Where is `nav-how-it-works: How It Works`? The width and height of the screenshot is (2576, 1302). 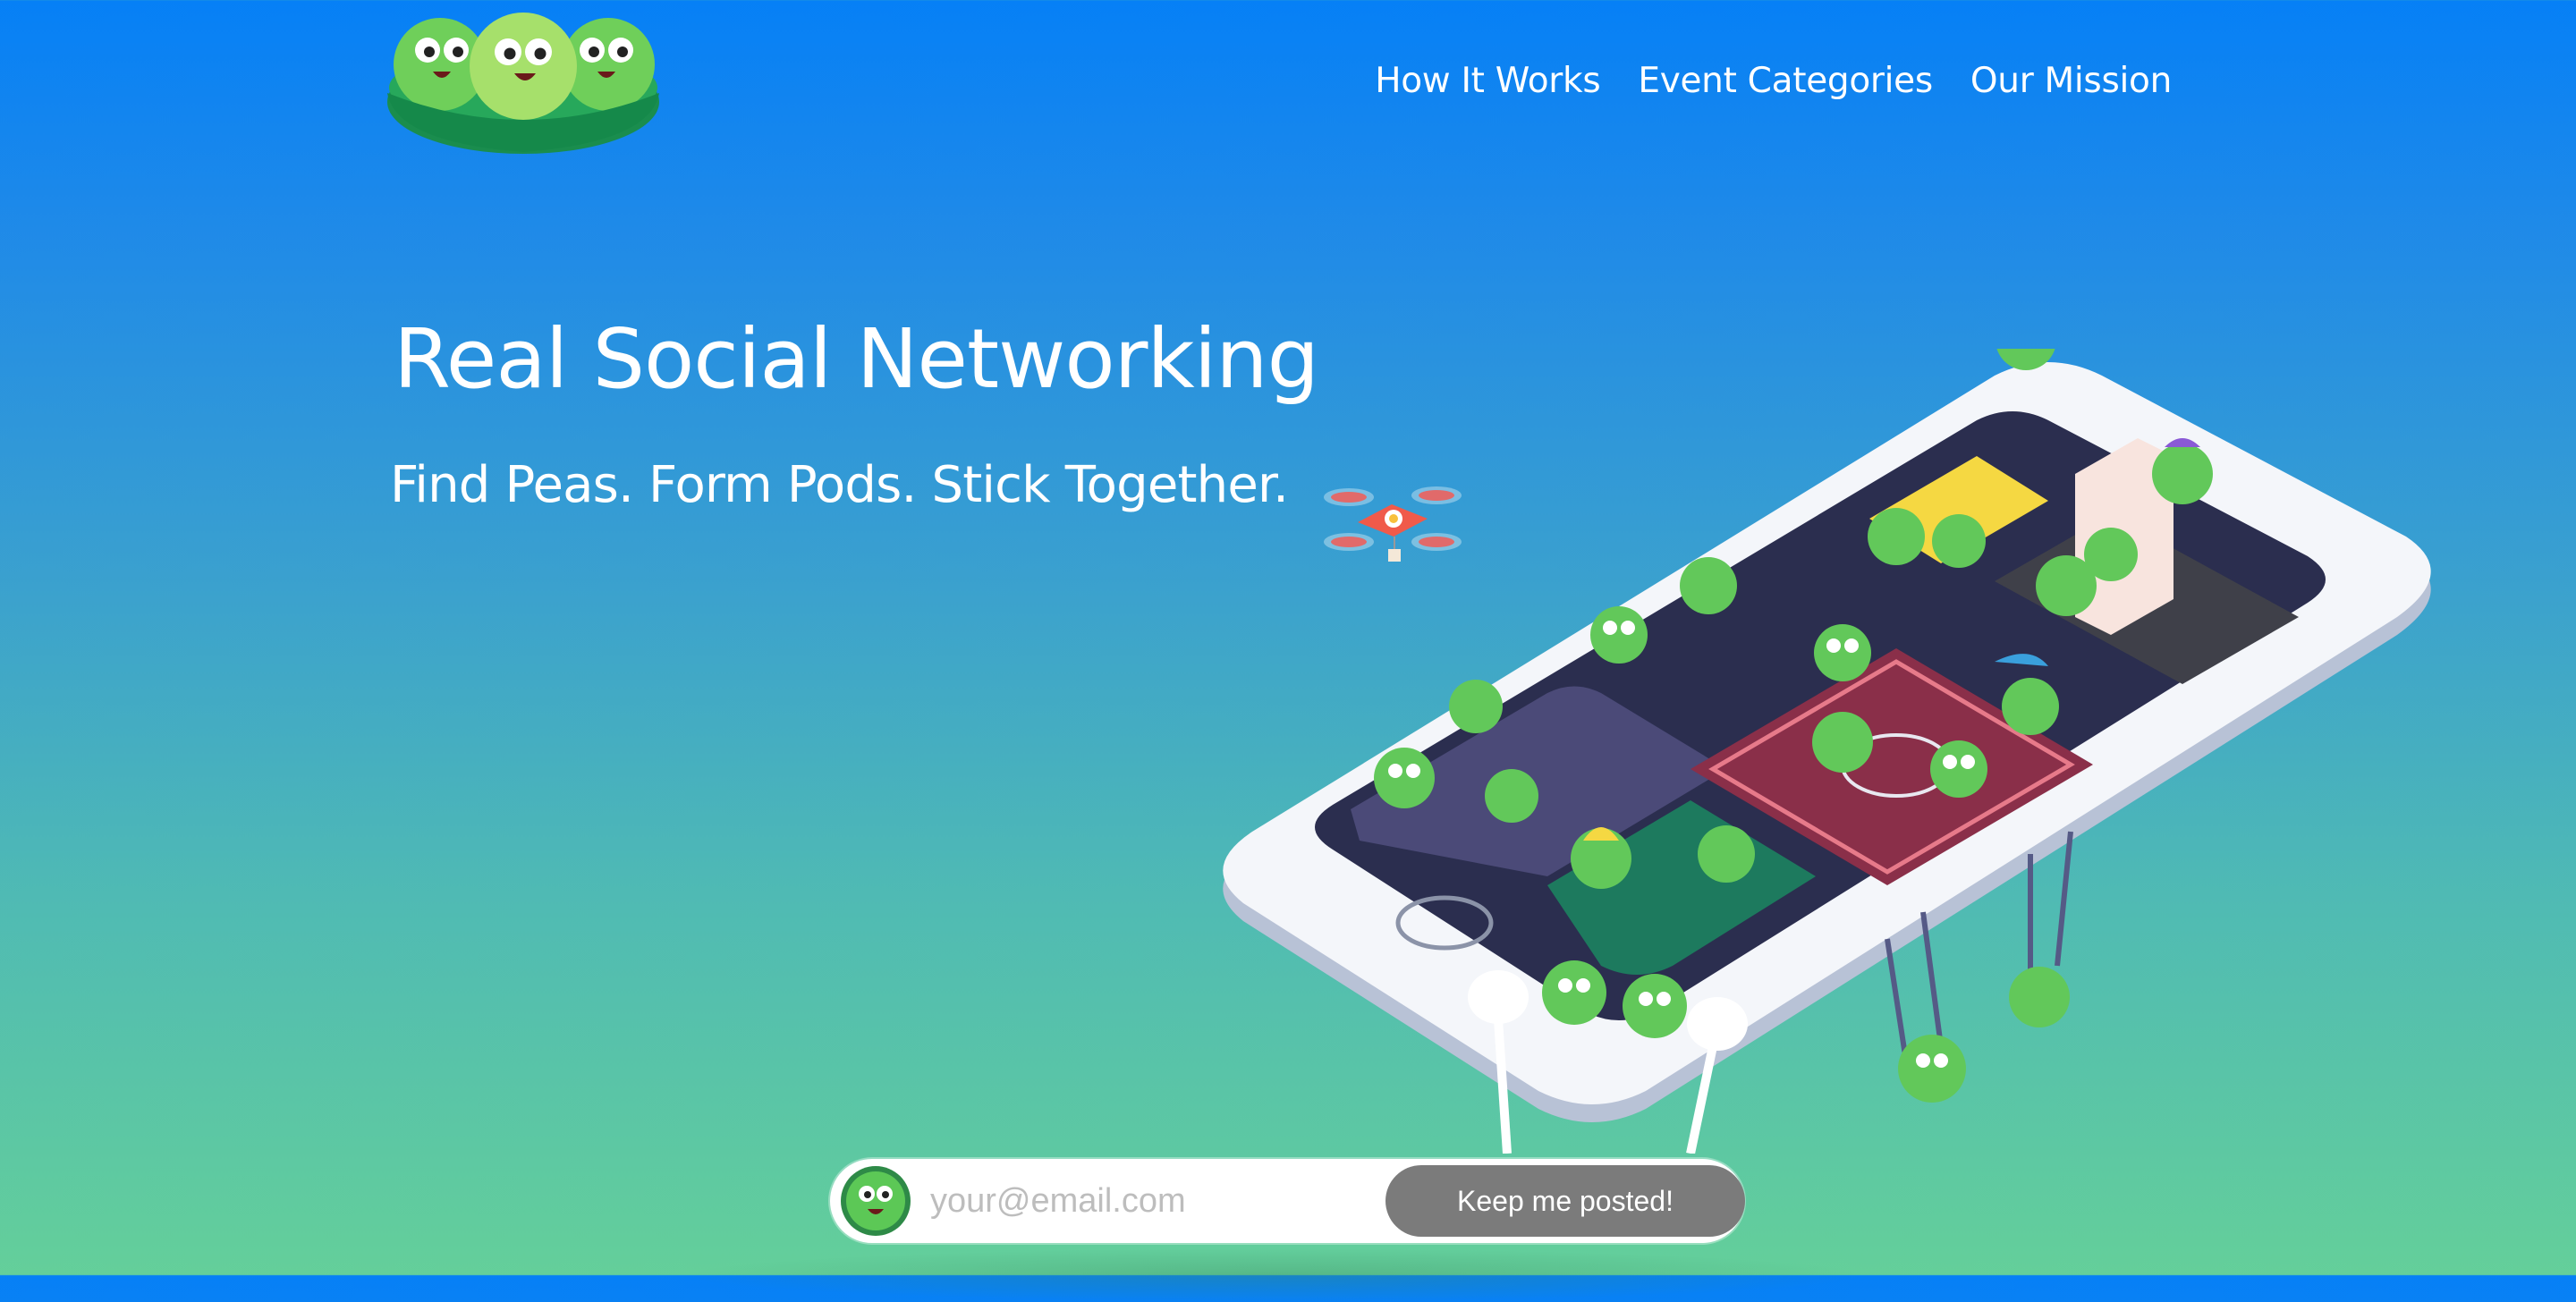
nav-how-it-works: How It Works is located at coordinates (1487, 81).